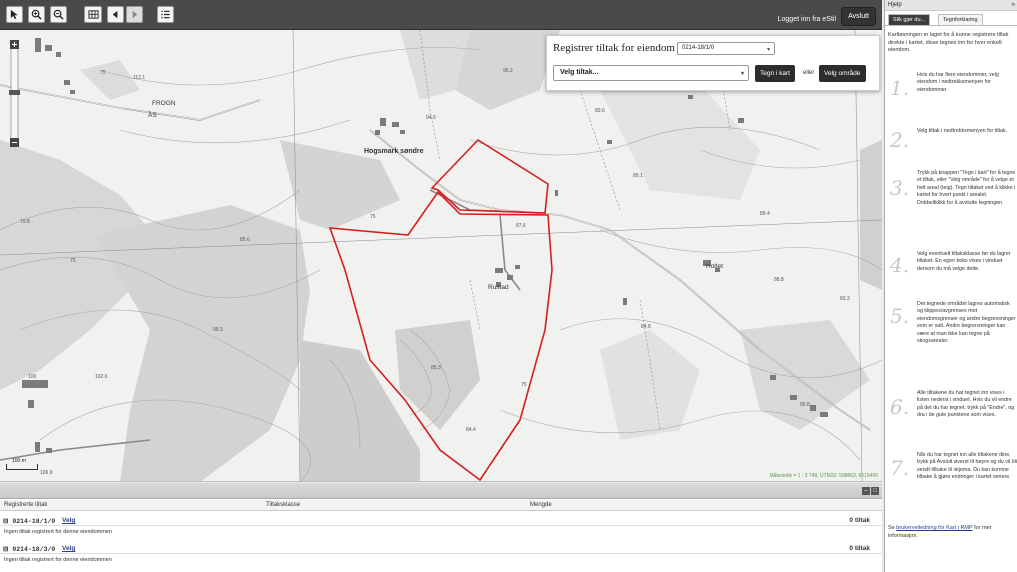 This screenshot has height=572, width=1017. Describe the element at coordinates (951, 25) in the screenshot. I see `tabs-divider` at that location.